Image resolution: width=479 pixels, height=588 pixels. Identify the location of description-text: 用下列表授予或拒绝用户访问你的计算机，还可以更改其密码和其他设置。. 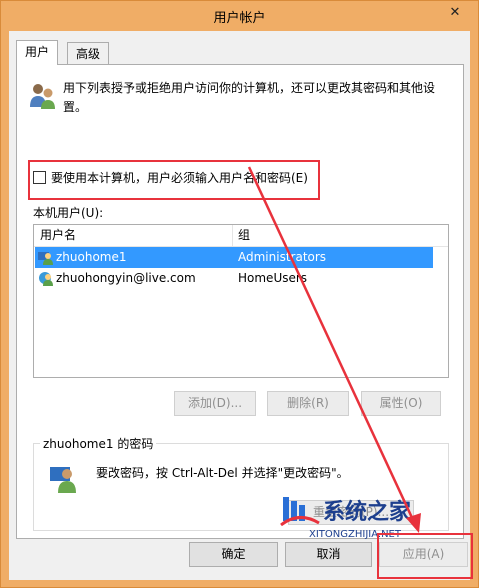
(249, 97).